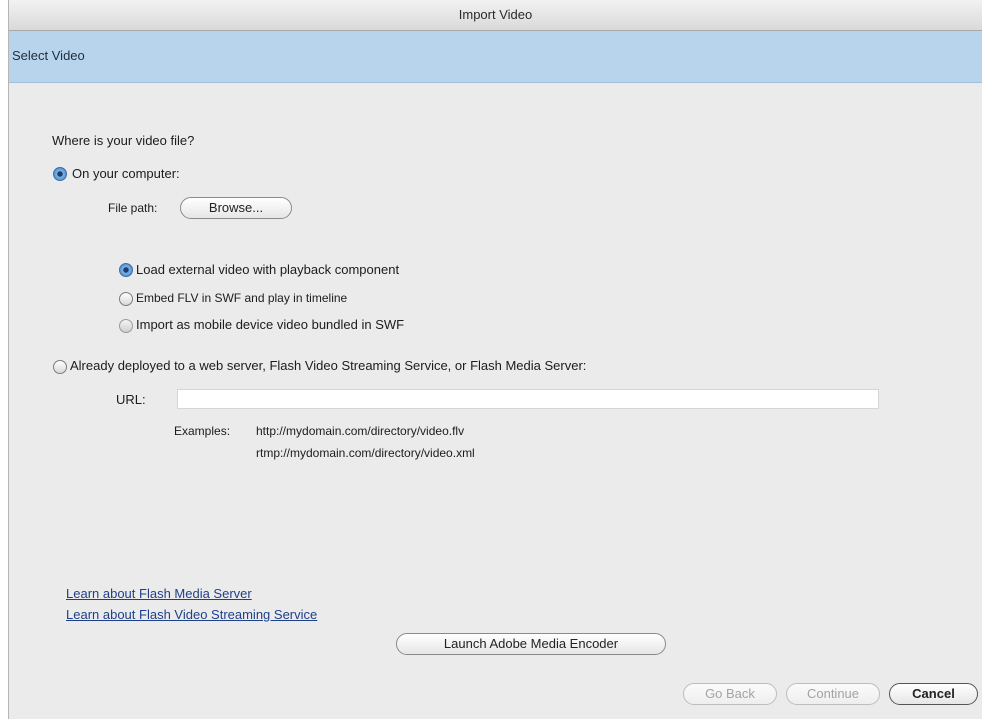 Image resolution: width=982 pixels, height=719 pixels. I want to click on sub-option-radio-mobile, so click(126, 326).